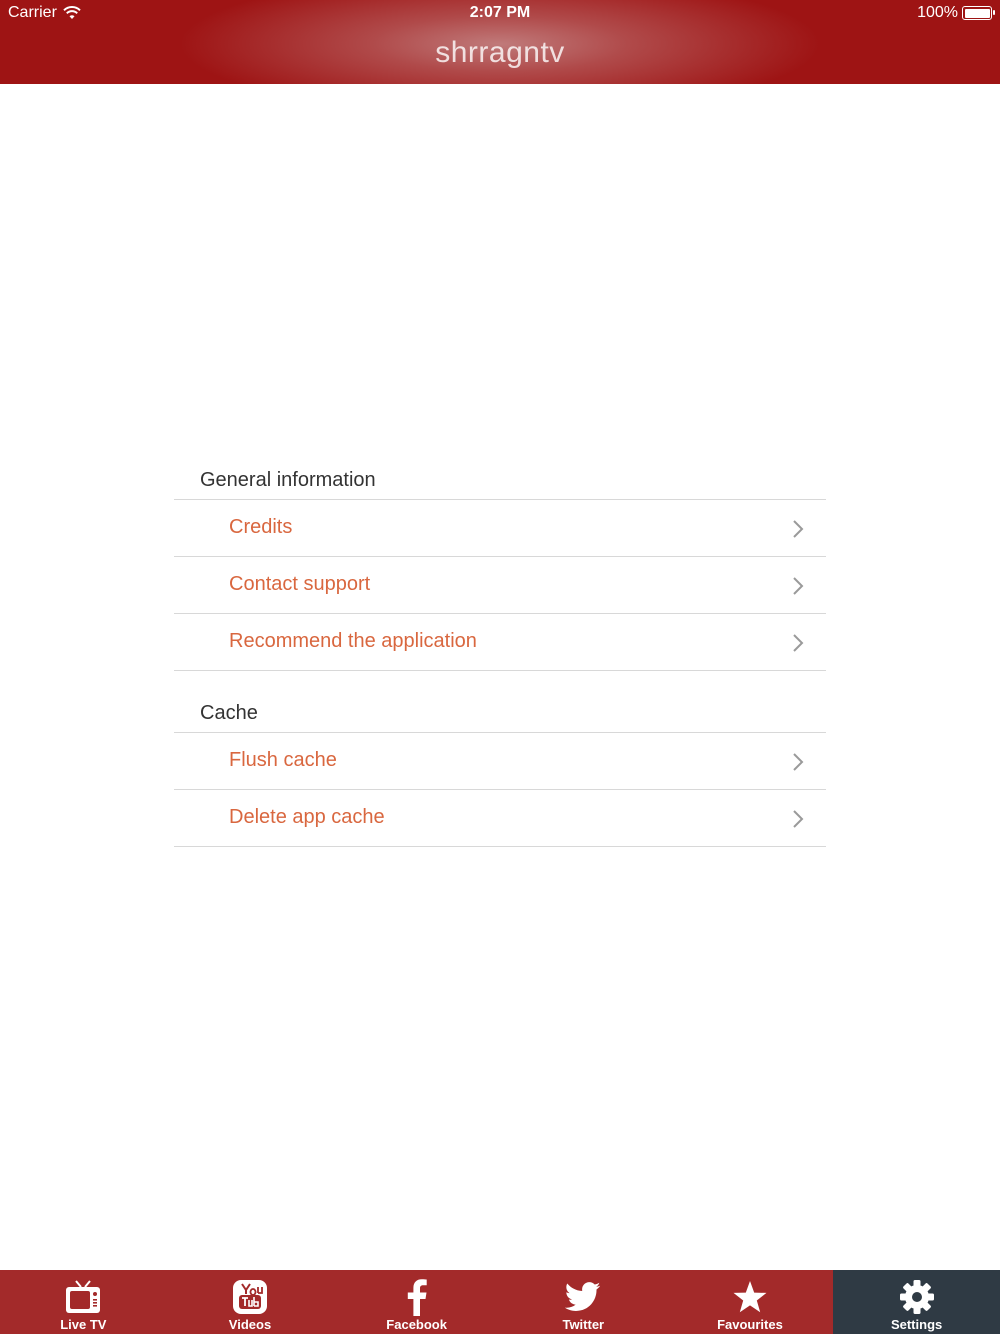 This screenshot has width=1000, height=1334. What do you see at coordinates (750, 1324) in the screenshot?
I see `tab-label: Favourites` at bounding box center [750, 1324].